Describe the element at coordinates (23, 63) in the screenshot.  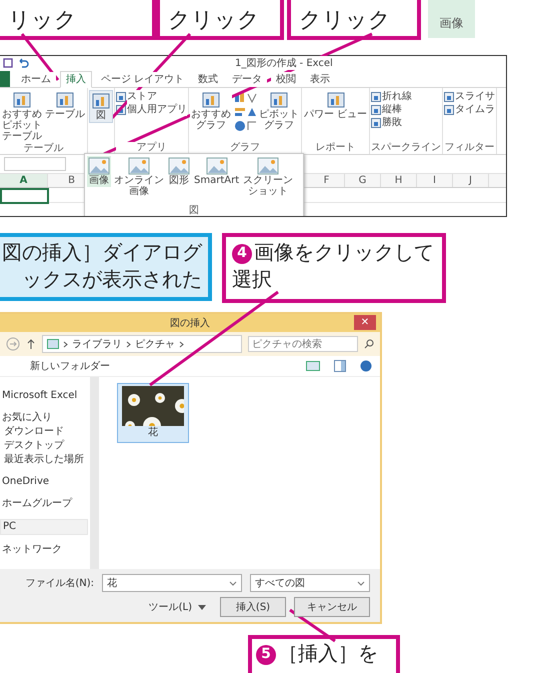
I see `undo-icon` at that location.